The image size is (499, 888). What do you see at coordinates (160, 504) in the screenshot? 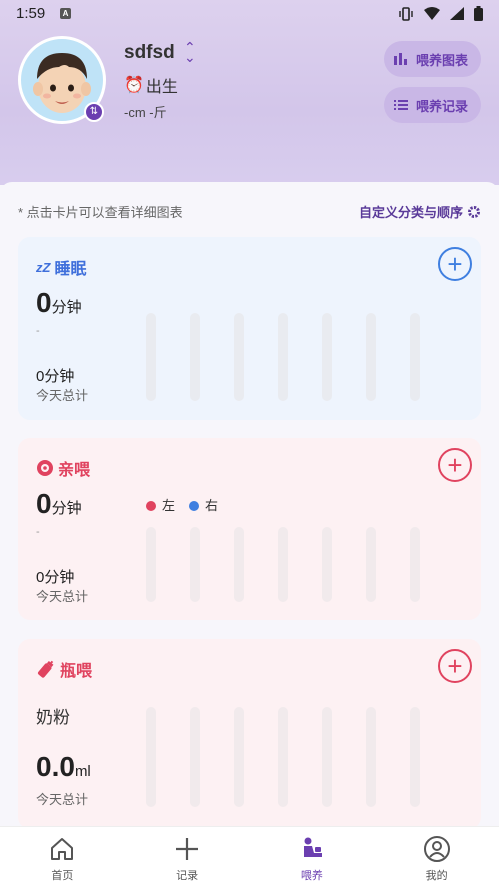
I see `legend-left: 左` at bounding box center [160, 504].